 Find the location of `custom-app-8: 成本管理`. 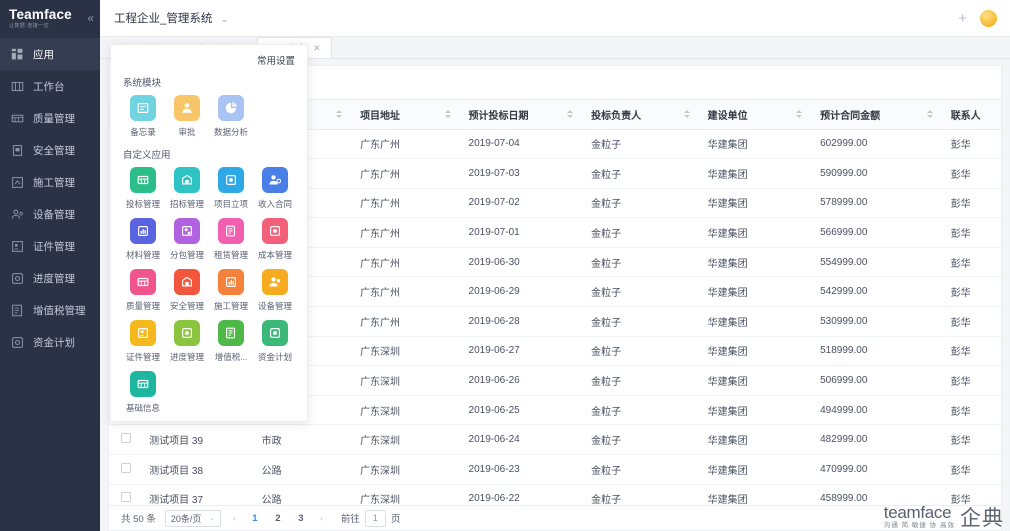

custom-app-8: 成本管理 is located at coordinates (275, 239).